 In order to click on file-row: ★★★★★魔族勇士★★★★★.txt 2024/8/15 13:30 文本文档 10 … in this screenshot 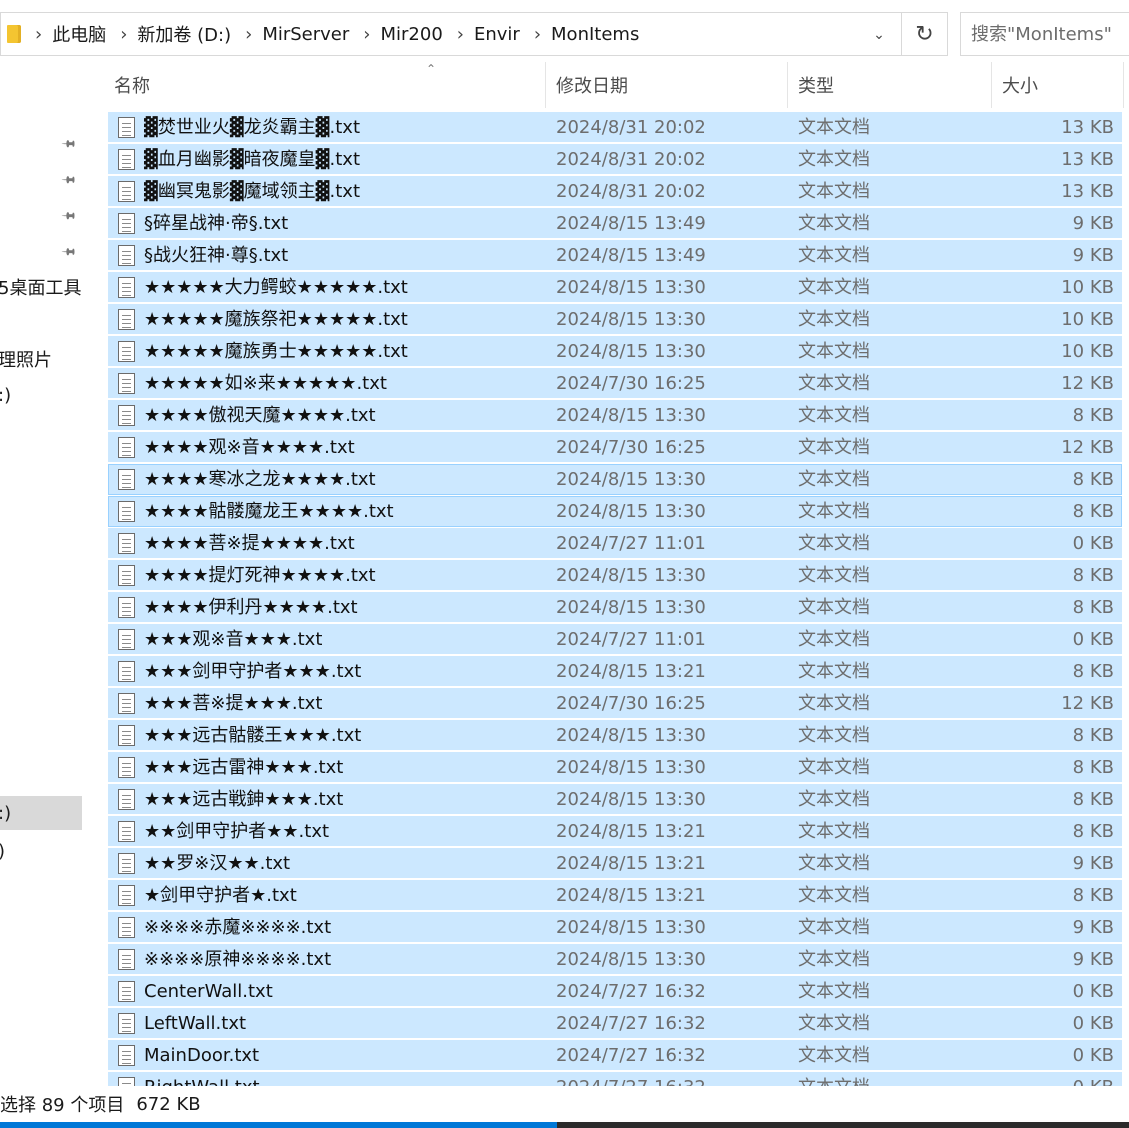, I will do `click(615, 351)`.